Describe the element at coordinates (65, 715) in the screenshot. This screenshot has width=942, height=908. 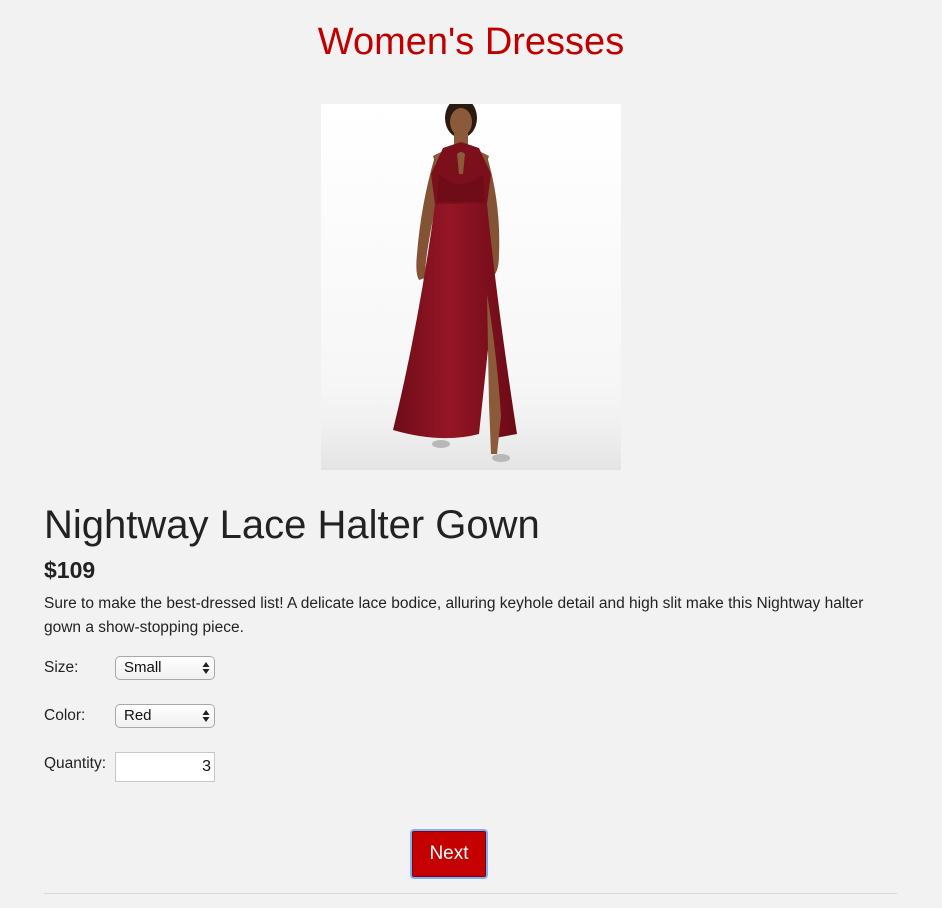
I see `color-label: Color:` at that location.